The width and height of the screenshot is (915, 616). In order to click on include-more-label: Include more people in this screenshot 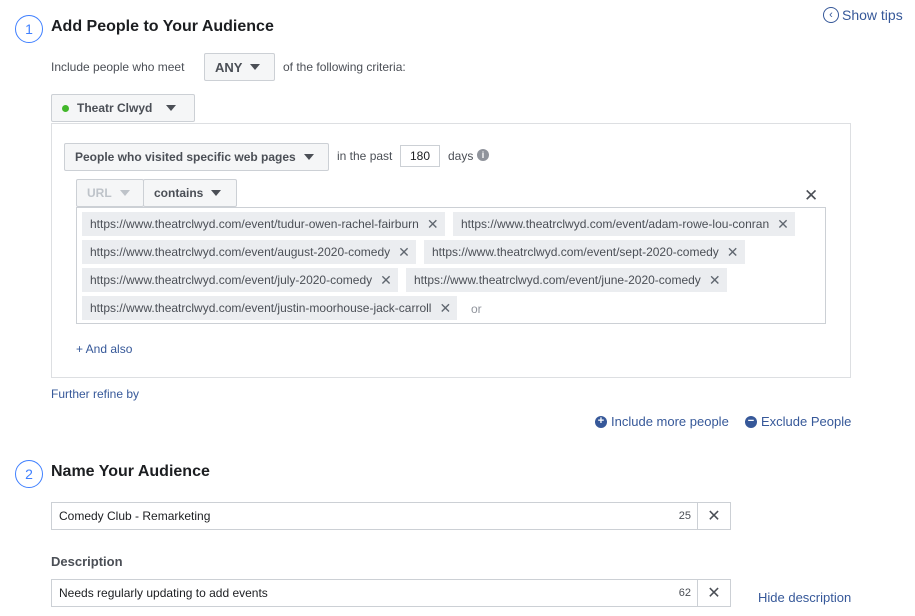, I will do `click(670, 421)`.